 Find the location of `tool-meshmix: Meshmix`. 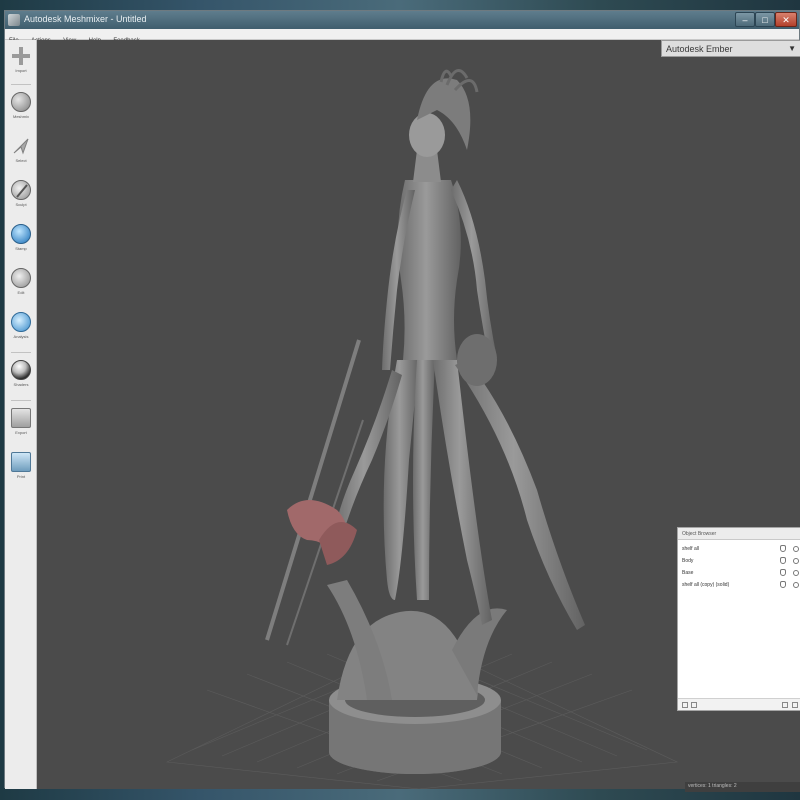

tool-meshmix: Meshmix is located at coordinates (21, 108).